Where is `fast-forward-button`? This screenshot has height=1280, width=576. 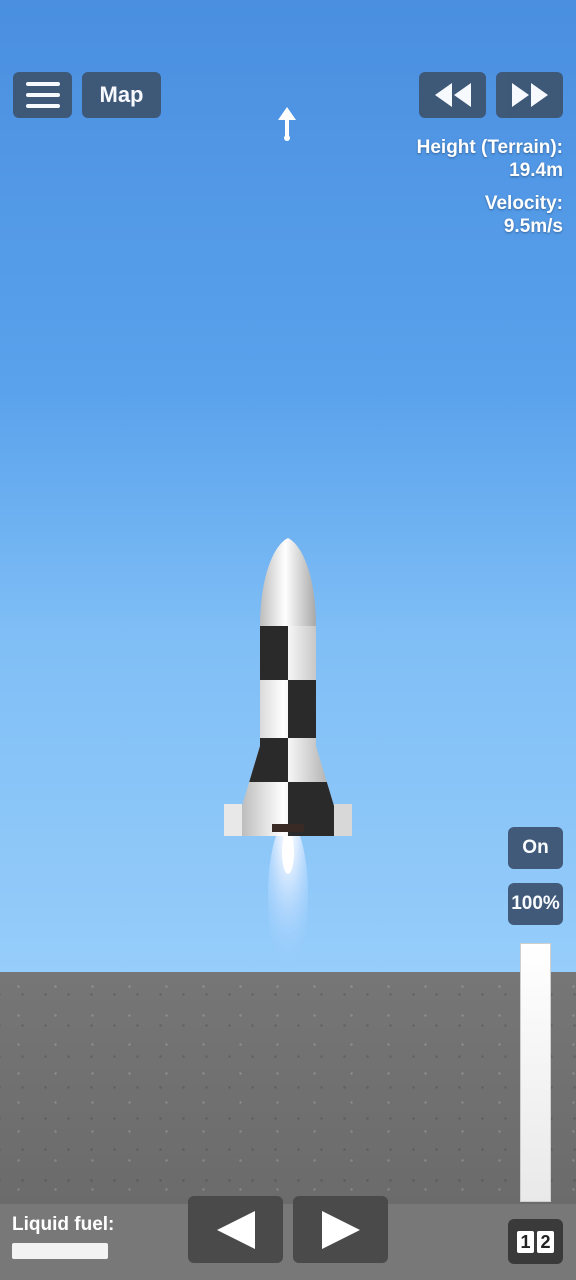 fast-forward-button is located at coordinates (529, 95).